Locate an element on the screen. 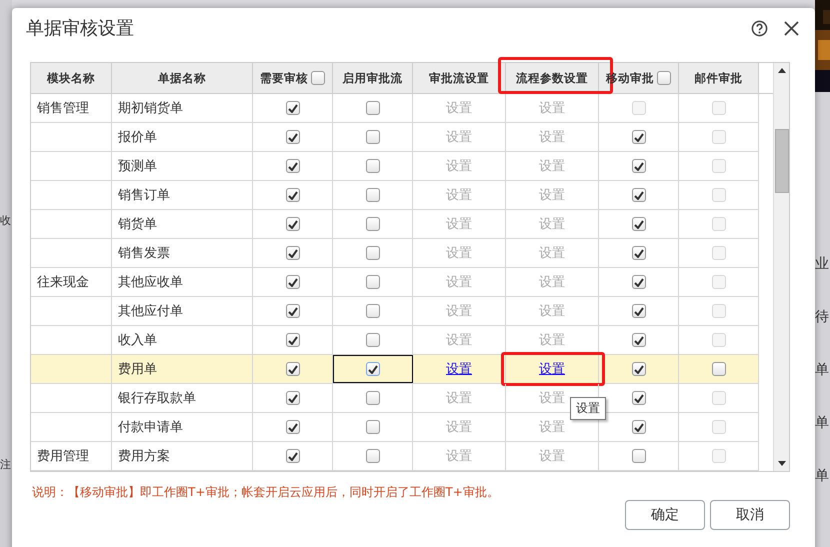 The width and height of the screenshot is (830, 547). table-row: 其他应付单 设置 设置 is located at coordinates (395, 311).